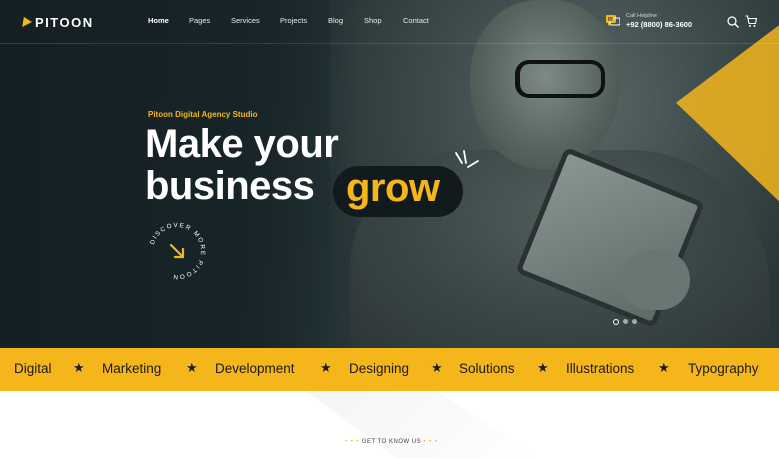 Image resolution: width=779 pixels, height=458 pixels. I want to click on arrow-down-right-icon, so click(177, 251).